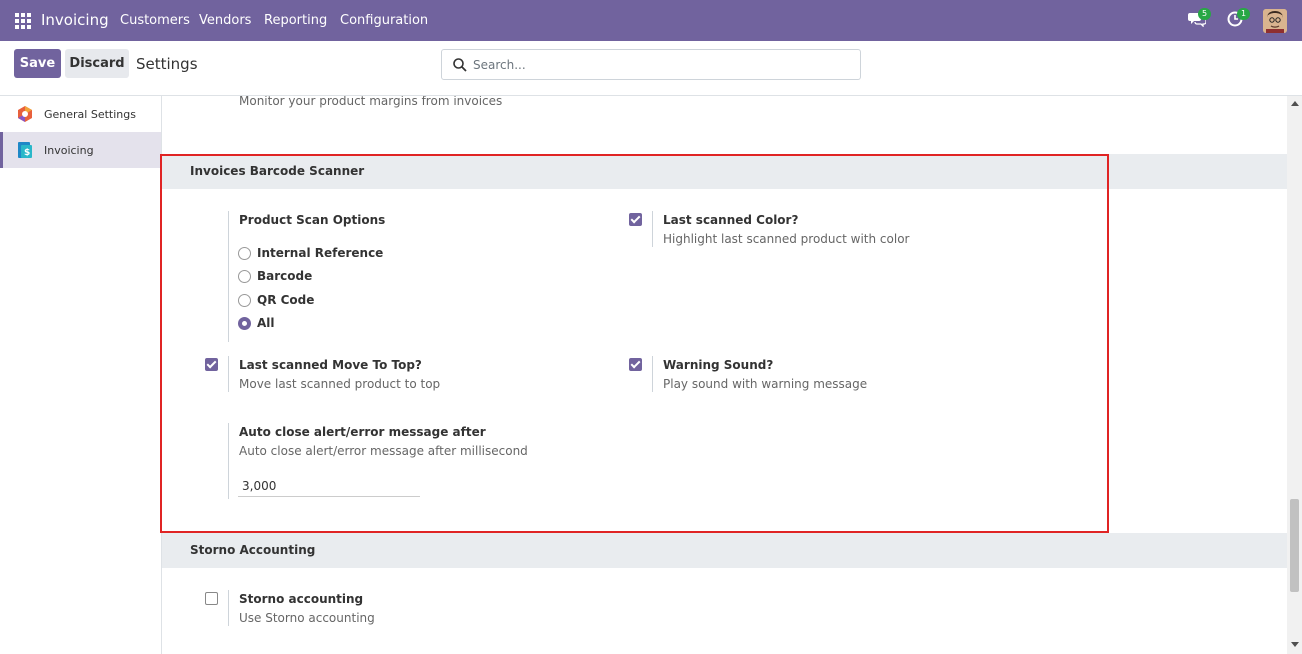  What do you see at coordinates (1204, 14) in the screenshot?
I see `messages-badge: 5` at bounding box center [1204, 14].